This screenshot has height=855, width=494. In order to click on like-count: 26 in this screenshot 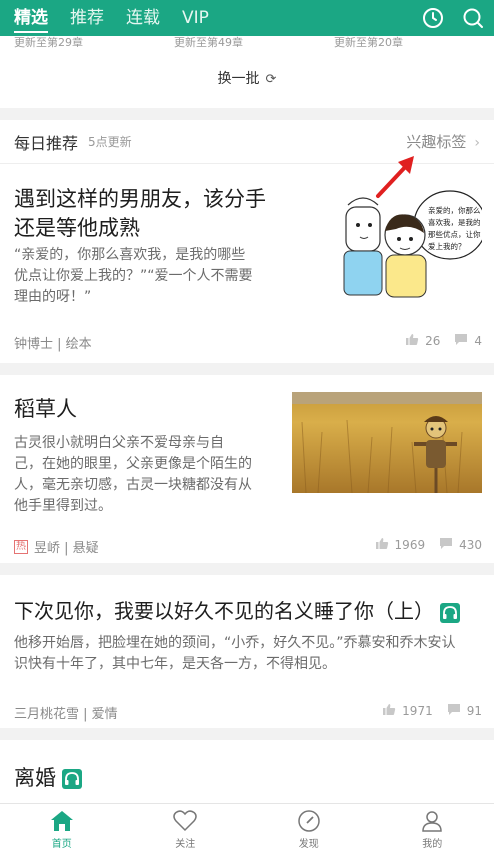, I will do `click(433, 341)`.